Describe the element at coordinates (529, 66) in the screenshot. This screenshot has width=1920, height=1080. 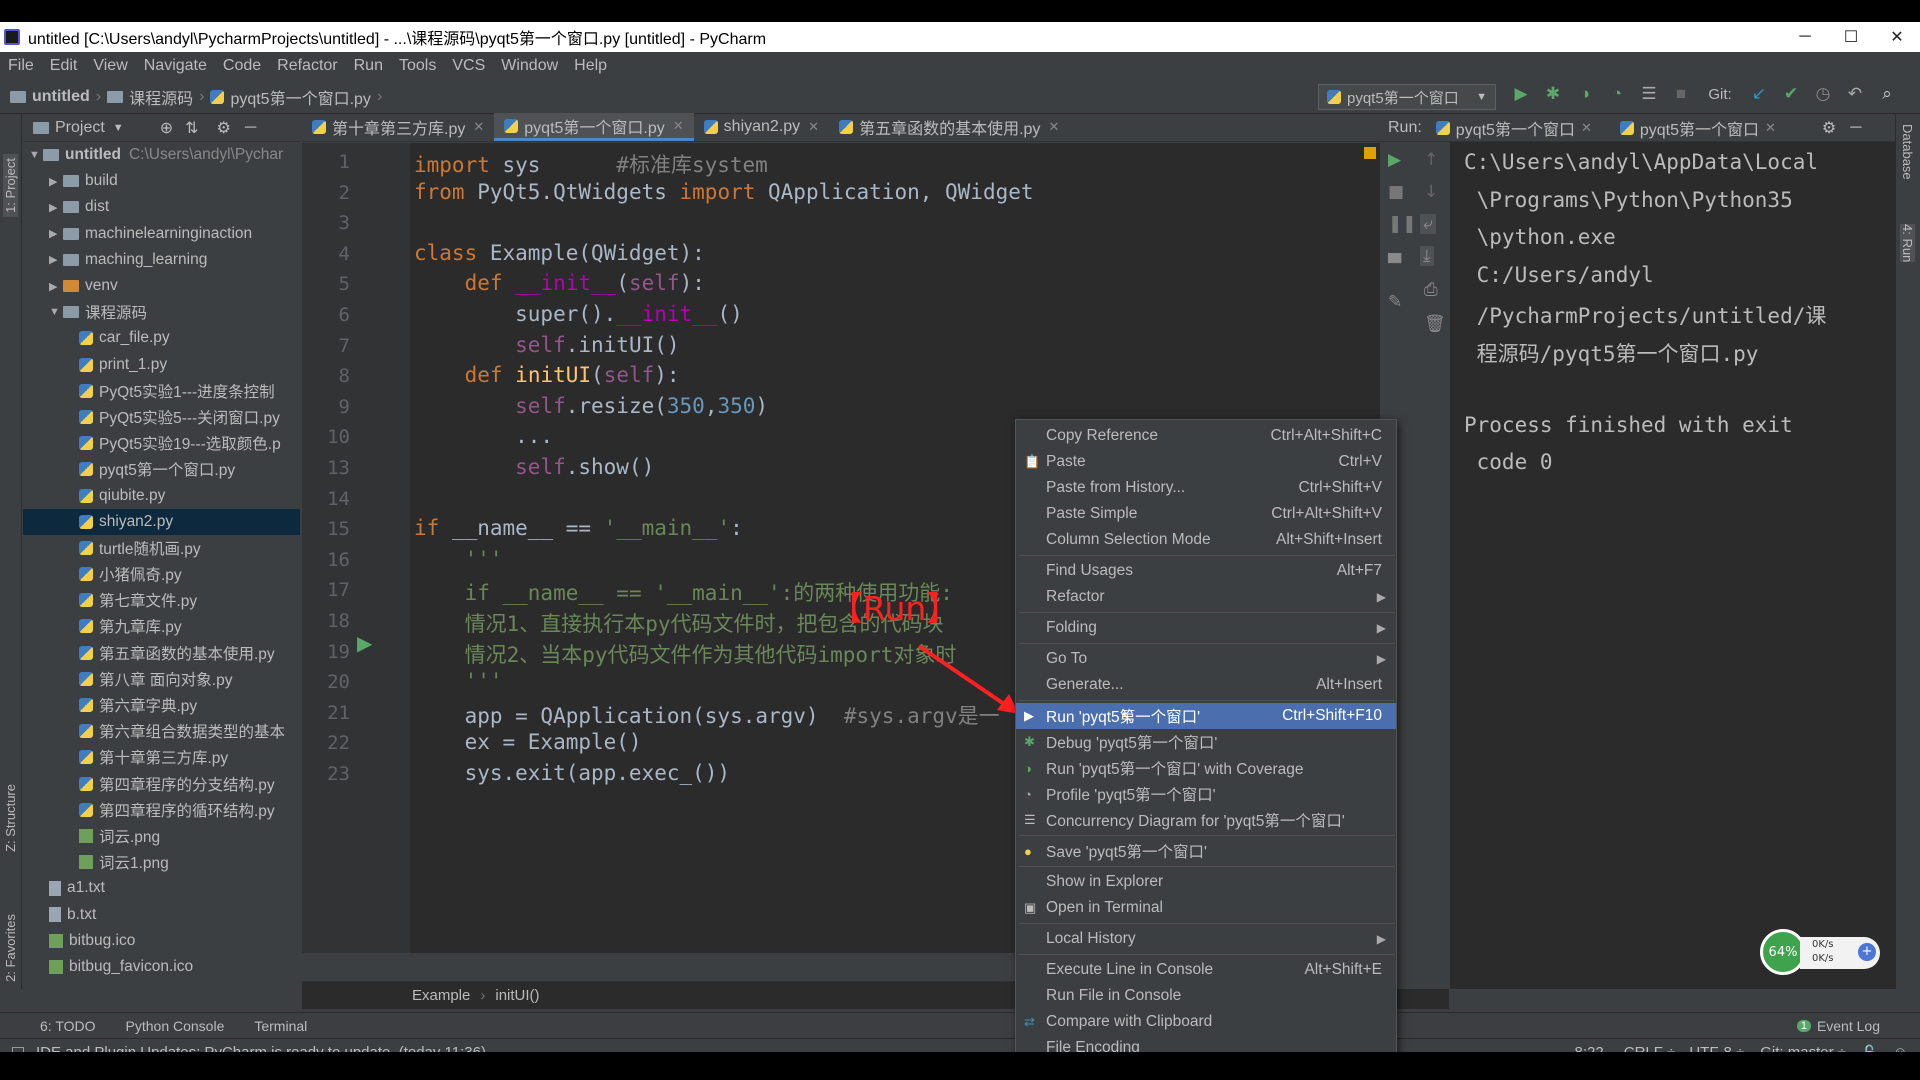
I see `menu-window: Window` at that location.